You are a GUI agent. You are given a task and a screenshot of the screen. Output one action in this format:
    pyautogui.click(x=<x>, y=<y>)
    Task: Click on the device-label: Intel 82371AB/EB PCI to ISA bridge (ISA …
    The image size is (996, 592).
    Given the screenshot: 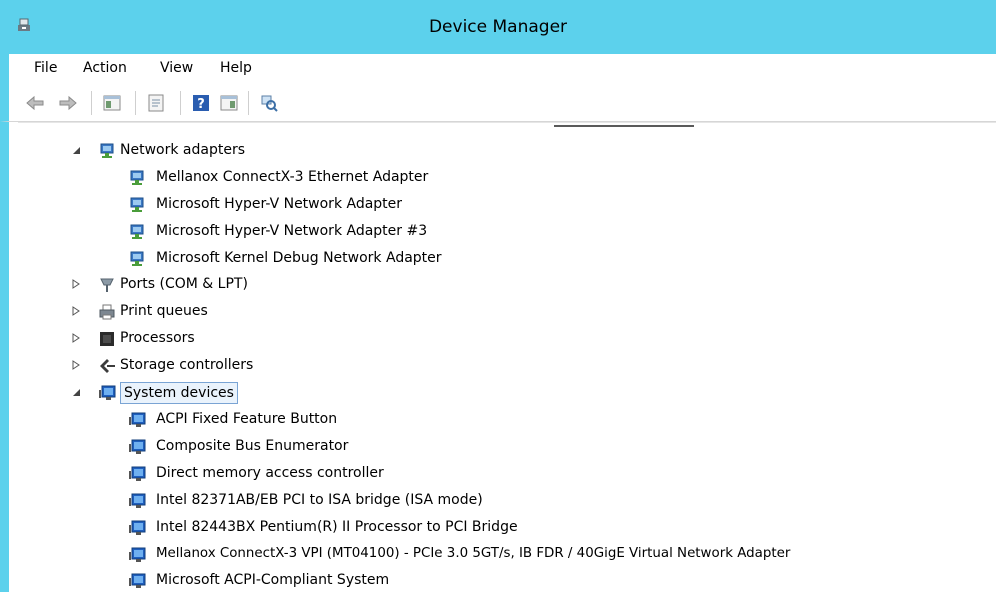 What is the action you would take?
    pyautogui.click(x=319, y=500)
    